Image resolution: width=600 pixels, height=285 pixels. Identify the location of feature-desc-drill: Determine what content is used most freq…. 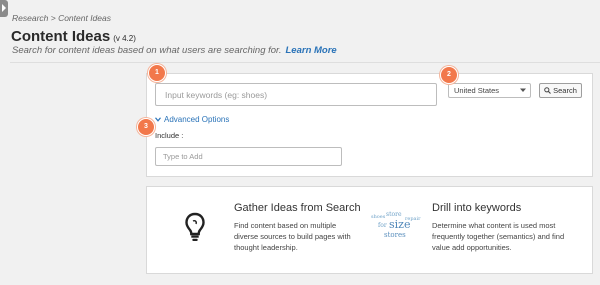
(498, 236).